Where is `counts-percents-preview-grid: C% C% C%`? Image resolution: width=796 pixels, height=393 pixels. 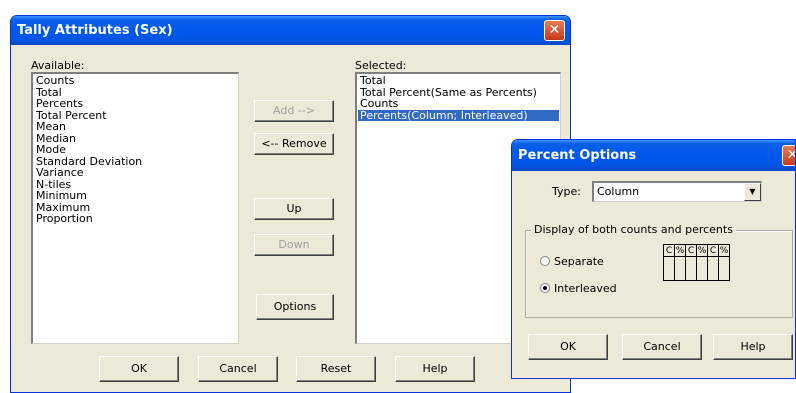
counts-percents-preview-grid: C% C% C% is located at coordinates (696, 262).